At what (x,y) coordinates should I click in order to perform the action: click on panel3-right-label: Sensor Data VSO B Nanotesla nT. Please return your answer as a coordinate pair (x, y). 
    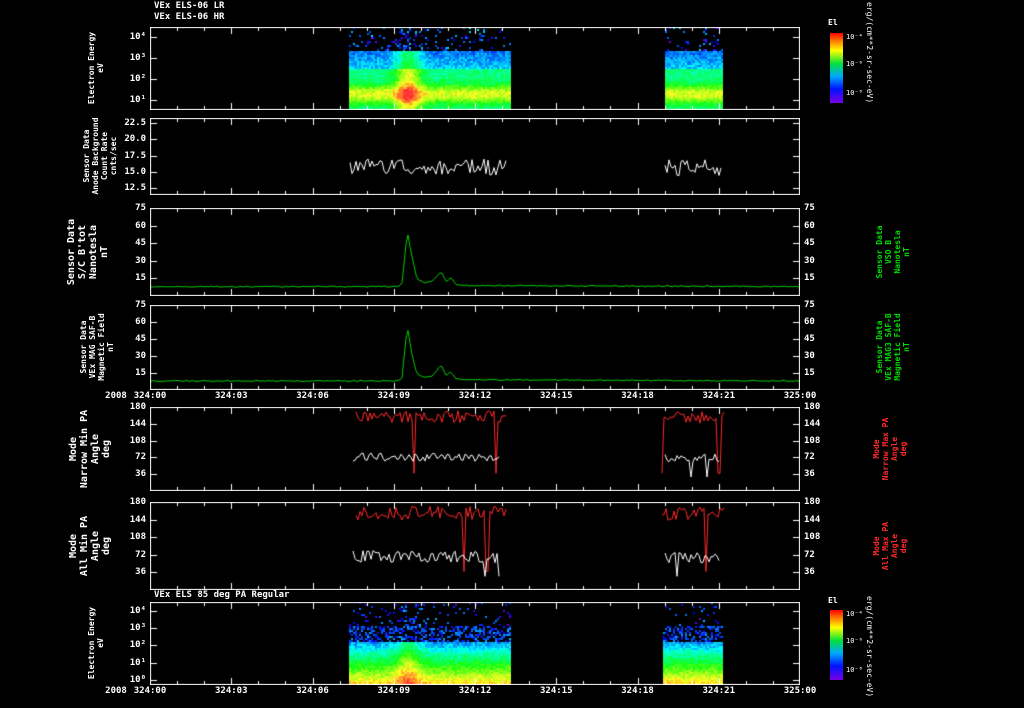
    Looking at the image, I should click on (893, 252).